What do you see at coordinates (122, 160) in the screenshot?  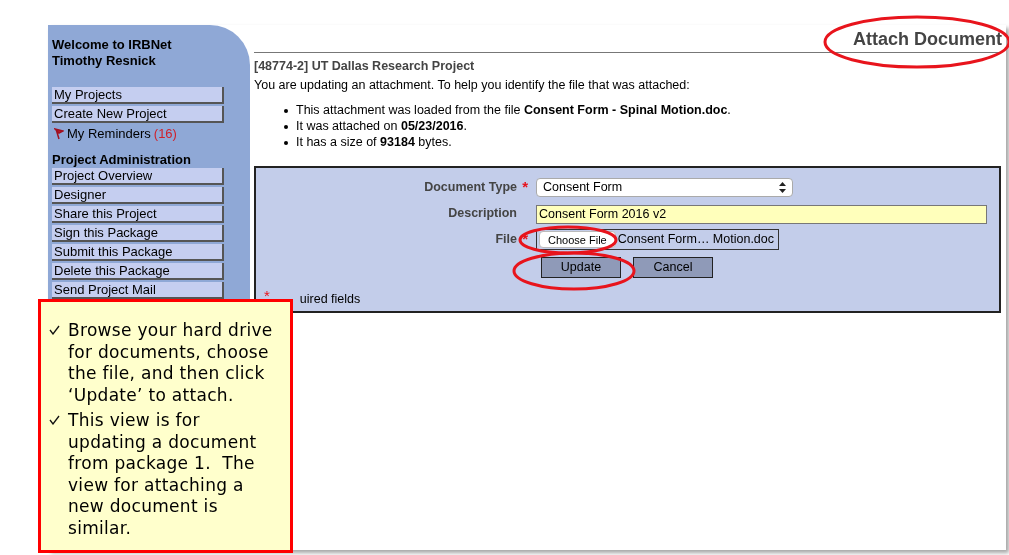 I see `section-heading: Project Administration` at bounding box center [122, 160].